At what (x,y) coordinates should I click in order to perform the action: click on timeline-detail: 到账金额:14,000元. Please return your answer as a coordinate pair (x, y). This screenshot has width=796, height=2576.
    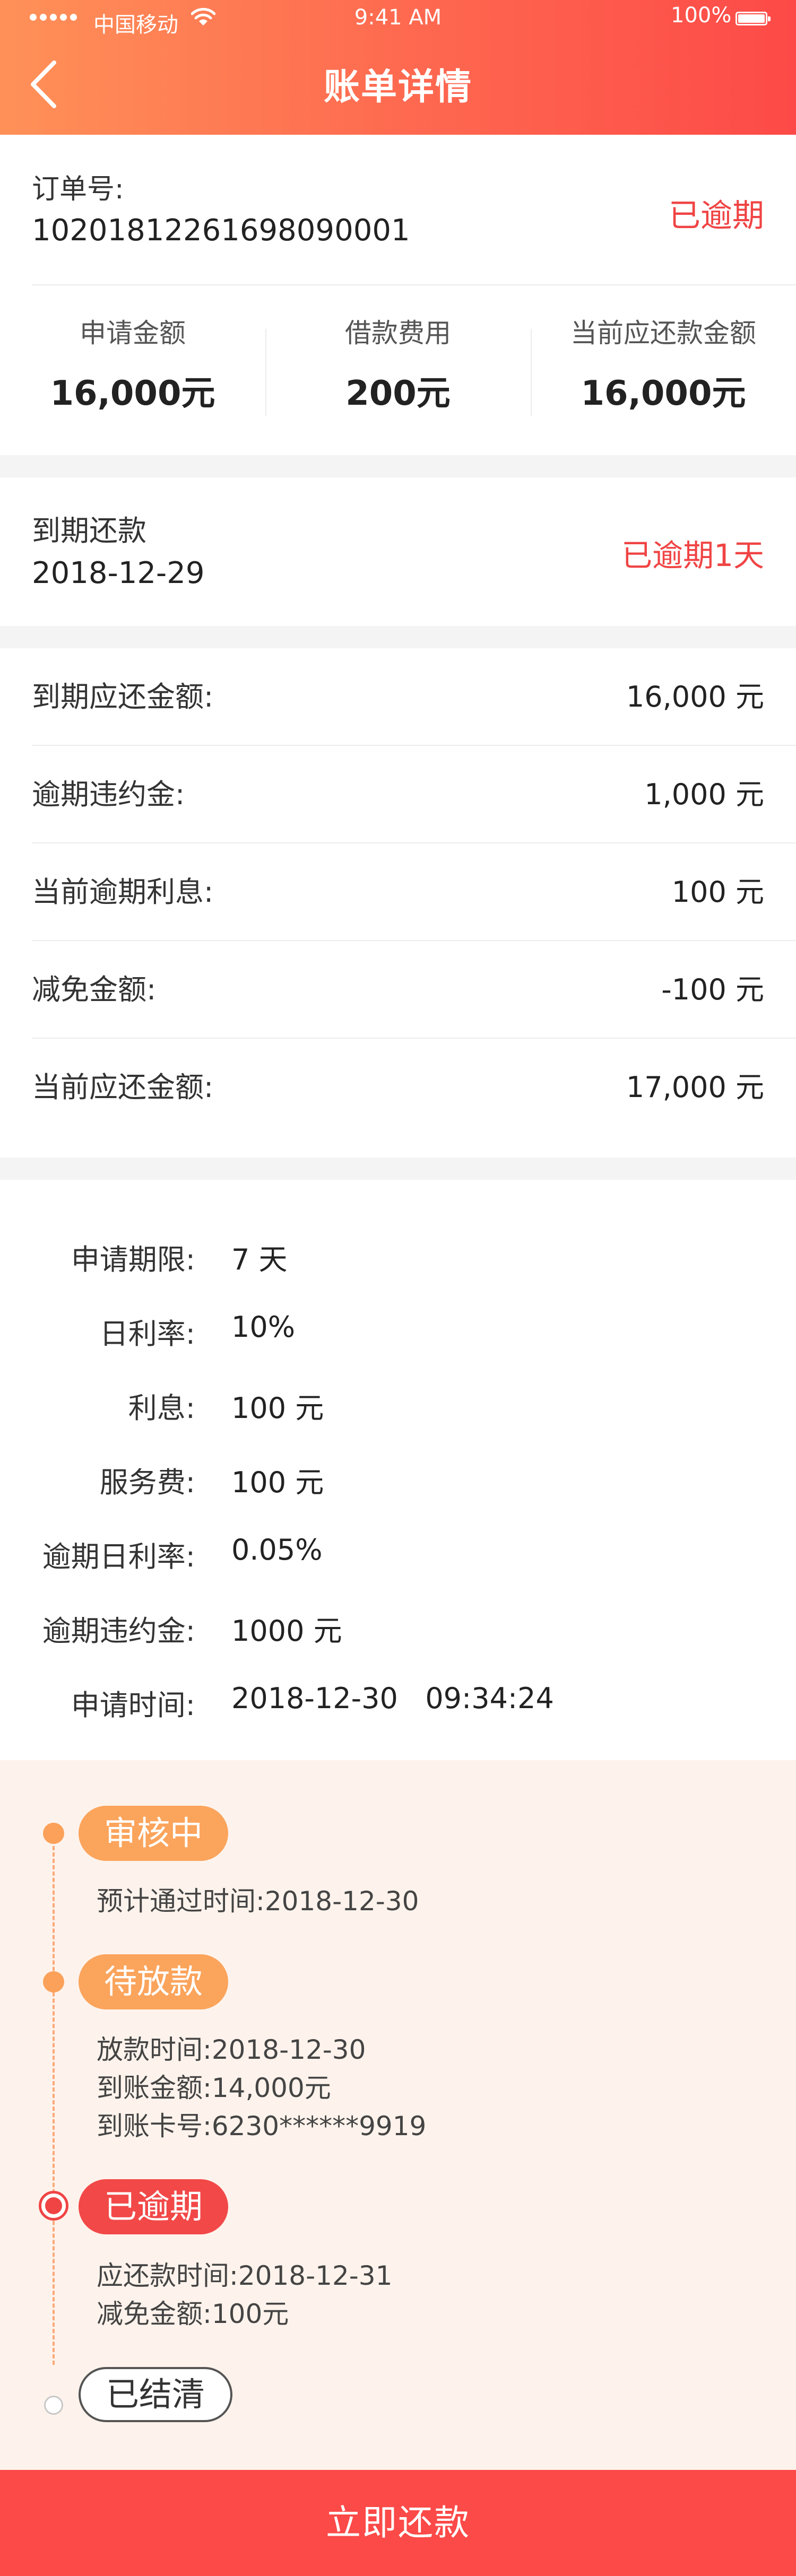
    Looking at the image, I should click on (214, 2088).